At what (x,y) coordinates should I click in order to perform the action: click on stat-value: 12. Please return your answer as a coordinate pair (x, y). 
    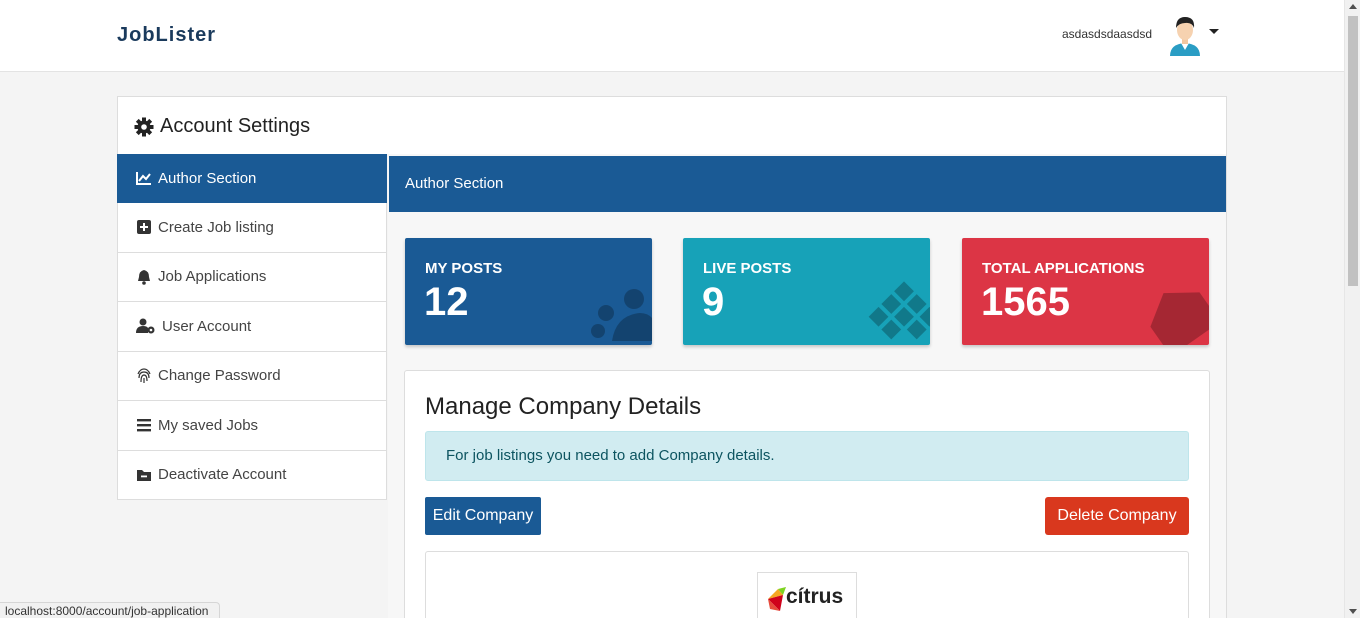
    Looking at the image, I should click on (446, 302).